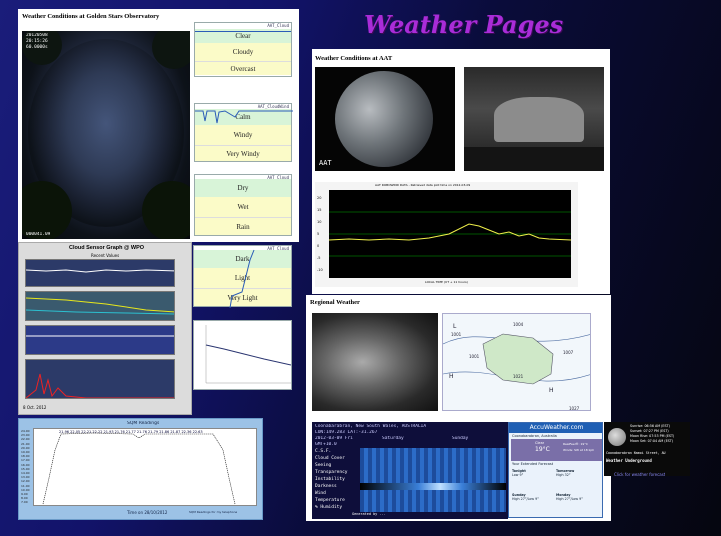  Describe the element at coordinates (354, 58) in the screenshot. I see `aat-caption: Weather Conditions at AAT` at that location.